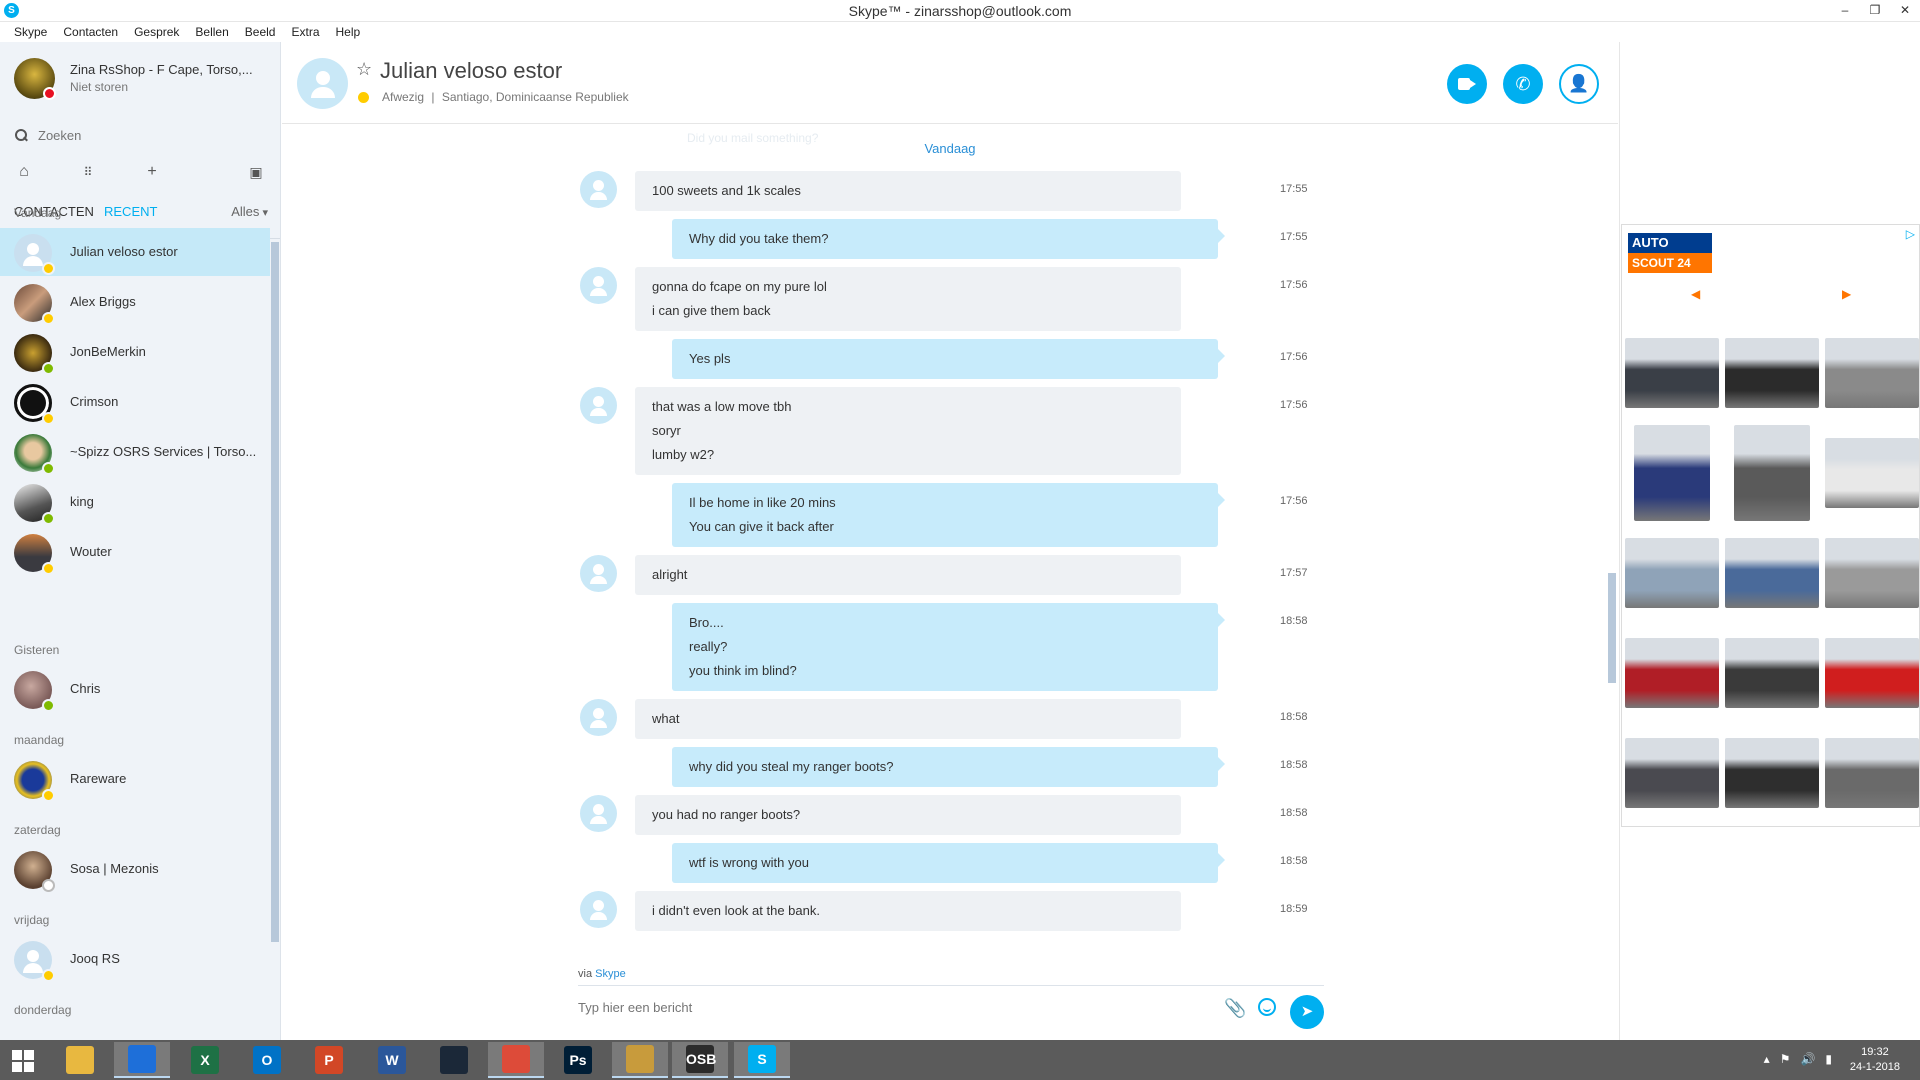  Describe the element at coordinates (1523, 84) in the screenshot. I see `voice-call-button: ✆` at that location.